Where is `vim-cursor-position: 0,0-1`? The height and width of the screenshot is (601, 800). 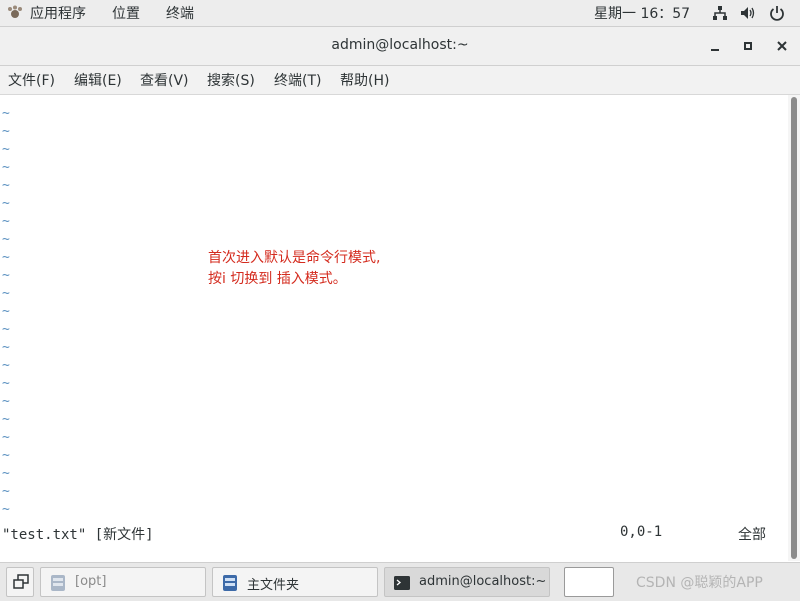
vim-cursor-position: 0,0-1 is located at coordinates (641, 532).